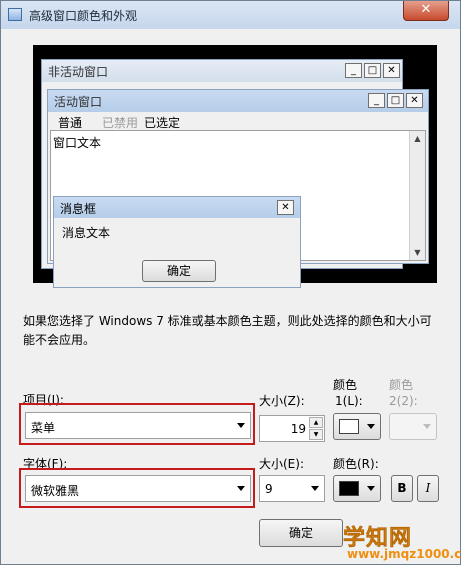  I want to click on menu-item-normal: 普通, so click(70, 122).